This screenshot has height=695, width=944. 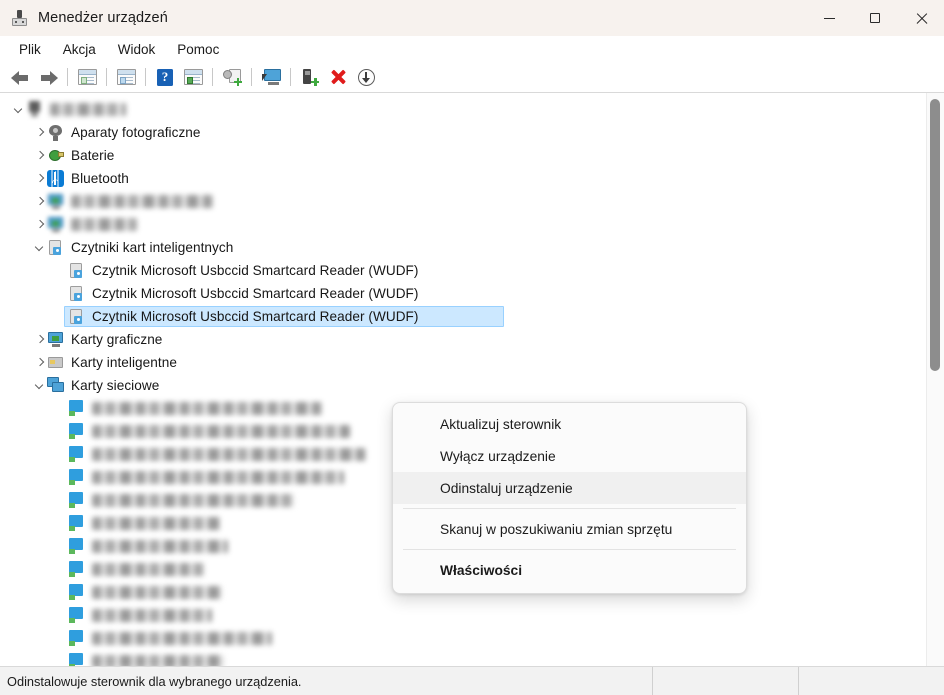 I want to click on minimize-button, so click(x=829, y=18).